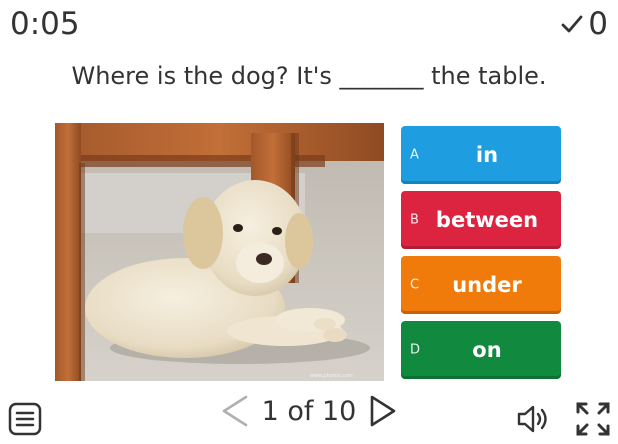 This screenshot has height=444, width=618. I want to click on option-label: on, so click(487, 350).